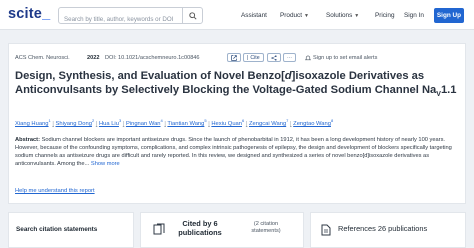 This screenshot has width=474, height=248. What do you see at coordinates (326, 230) in the screenshot?
I see `references-icon` at bounding box center [326, 230].